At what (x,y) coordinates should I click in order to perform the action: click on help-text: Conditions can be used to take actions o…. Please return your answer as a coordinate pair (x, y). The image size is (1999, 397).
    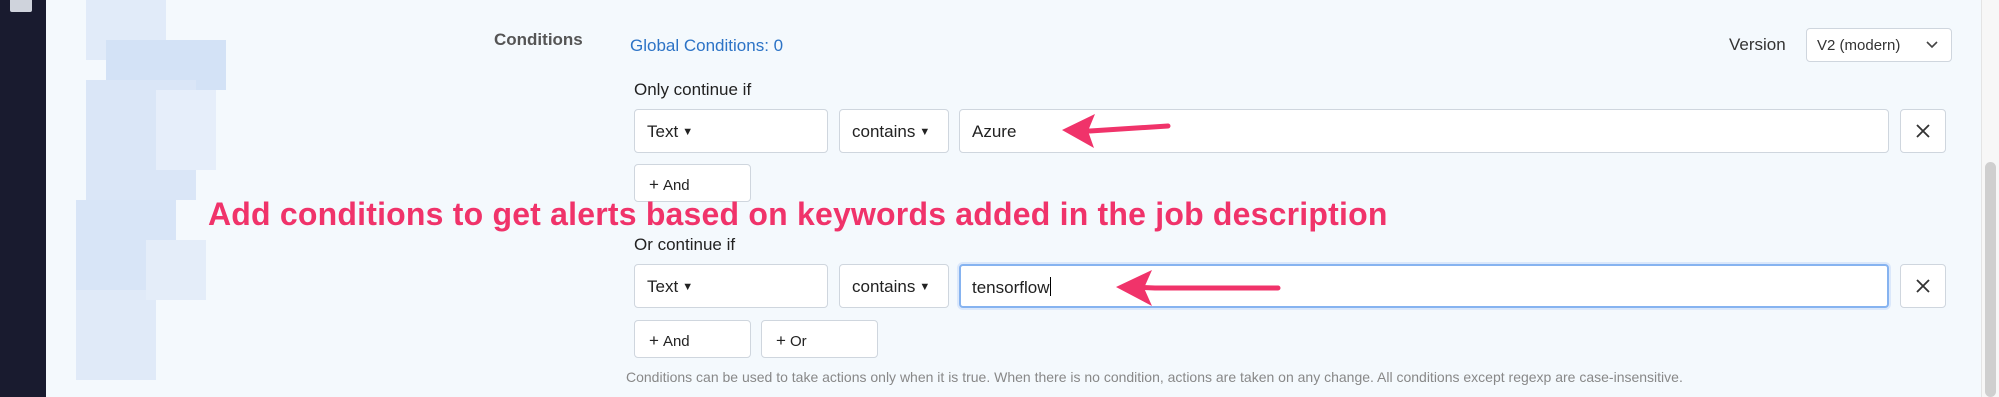
    Looking at the image, I should click on (1154, 377).